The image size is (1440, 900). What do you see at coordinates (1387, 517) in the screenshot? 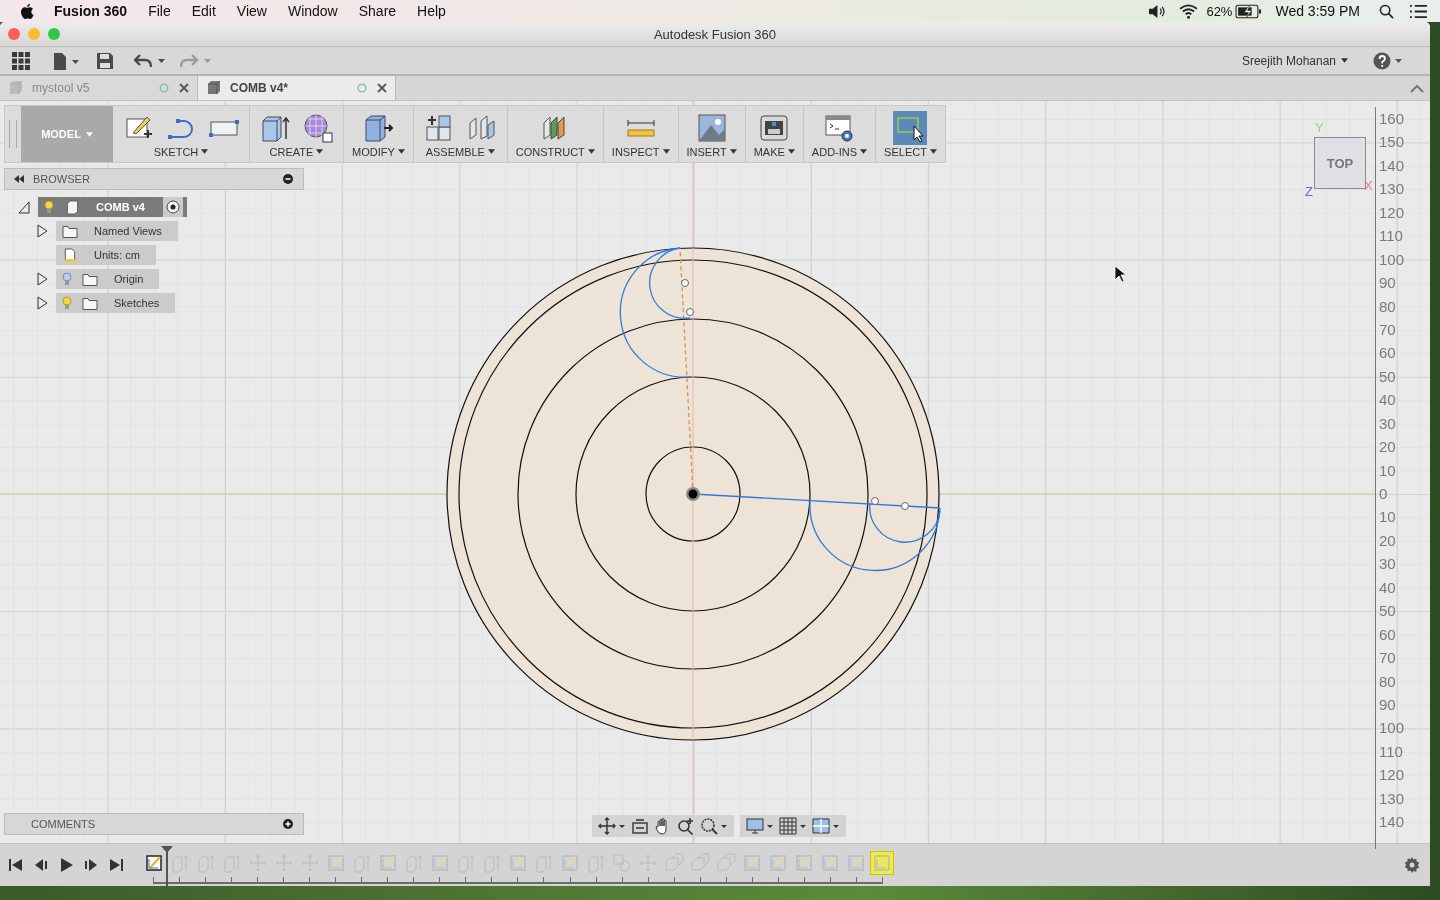
I see `ruler-label: 10` at bounding box center [1387, 517].